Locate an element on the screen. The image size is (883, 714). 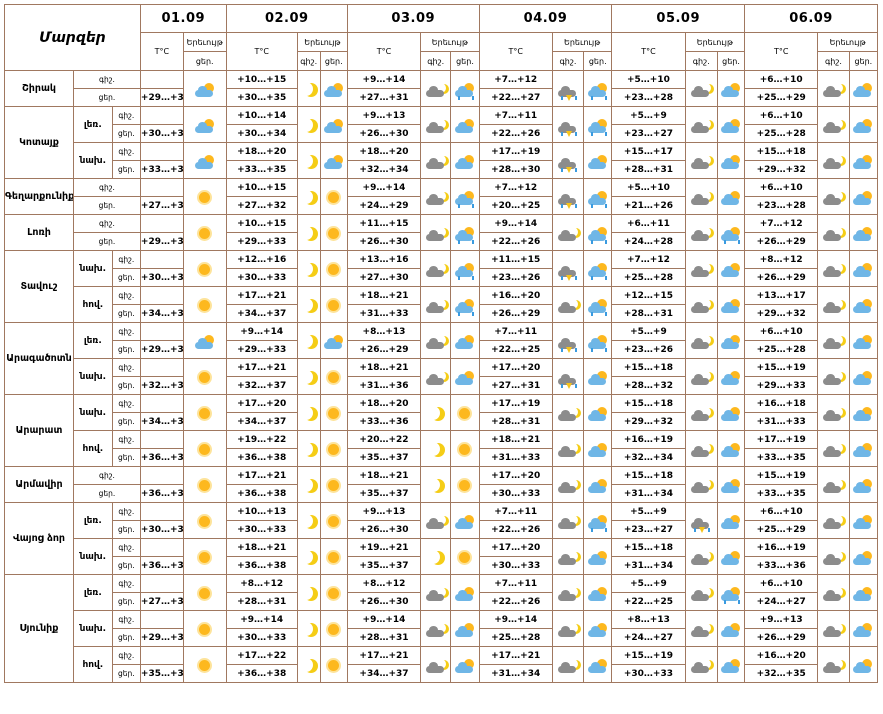
night-temp: +17…+19 is located at coordinates (515, 403).